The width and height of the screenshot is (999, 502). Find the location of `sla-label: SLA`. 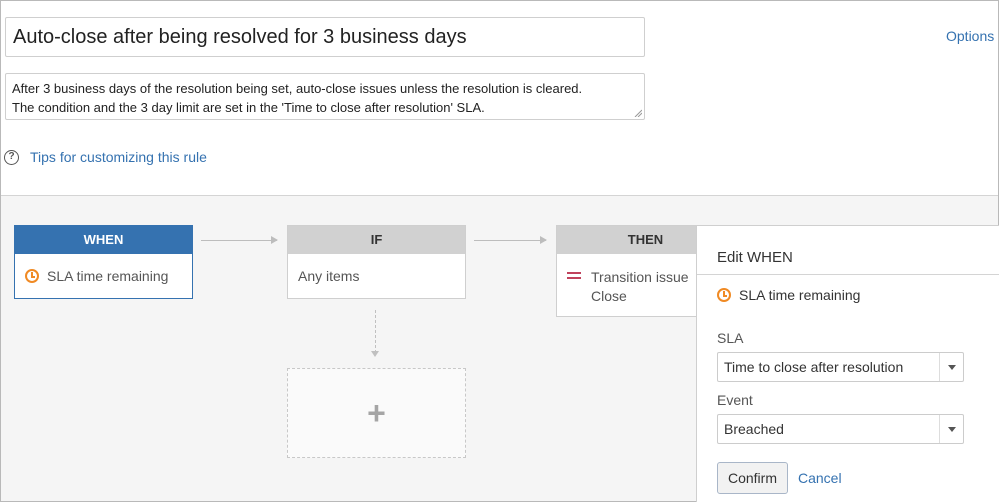

sla-label: SLA is located at coordinates (730, 338).